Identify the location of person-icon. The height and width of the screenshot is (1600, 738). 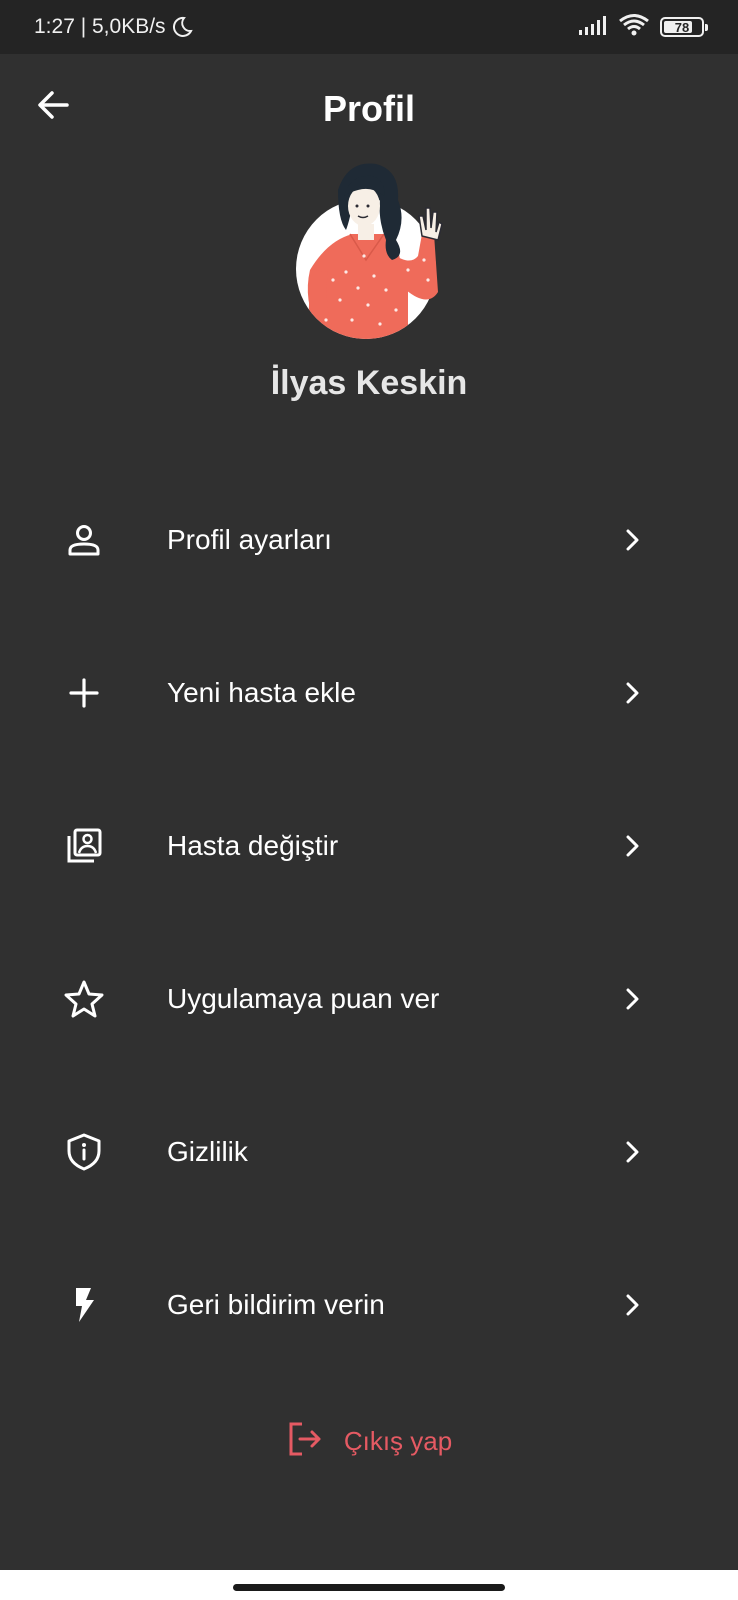
(84, 540).